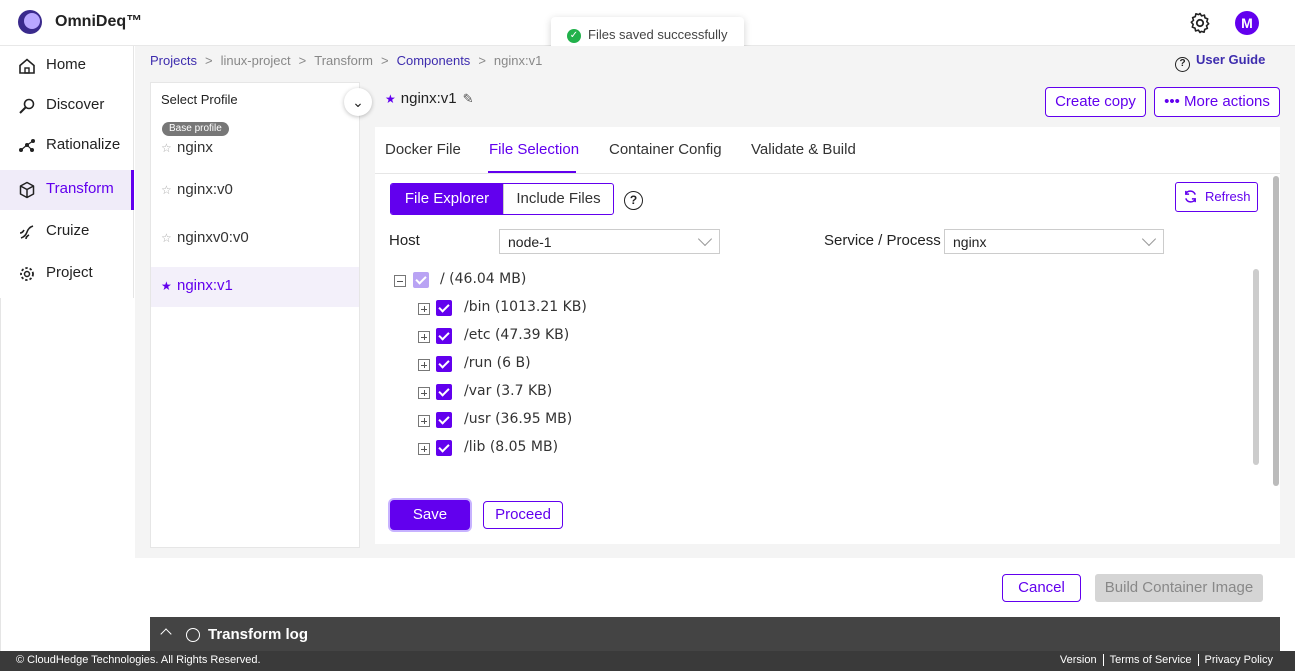 The image size is (1295, 671). What do you see at coordinates (1231, 59) in the screenshot?
I see `user-guide-label: User Guide` at bounding box center [1231, 59].